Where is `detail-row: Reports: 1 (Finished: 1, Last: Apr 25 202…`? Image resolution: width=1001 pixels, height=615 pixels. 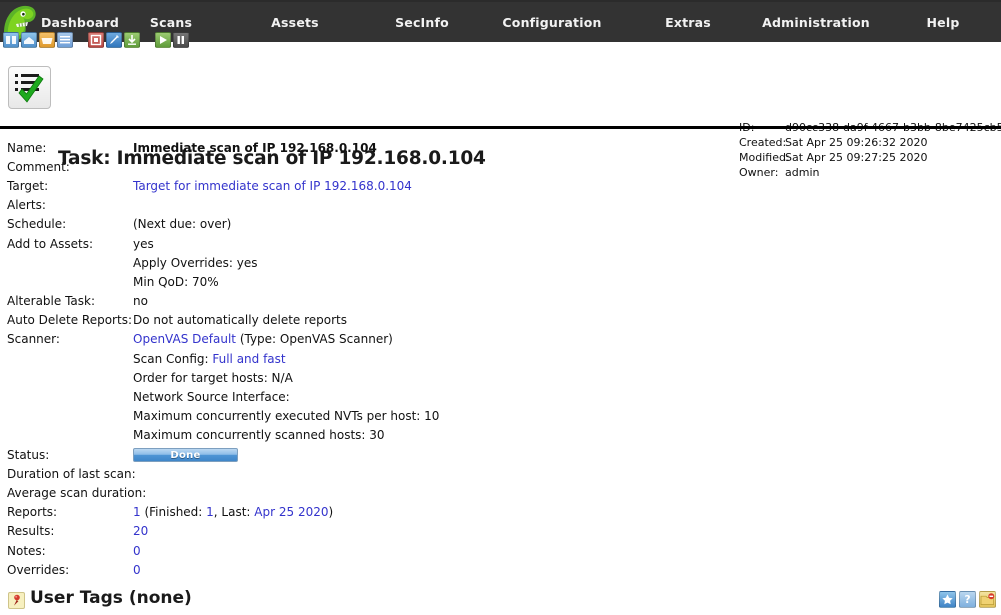
detail-row: Reports: 1 (Finished: 1, Last: Apr 25 202… is located at coordinates (500, 512).